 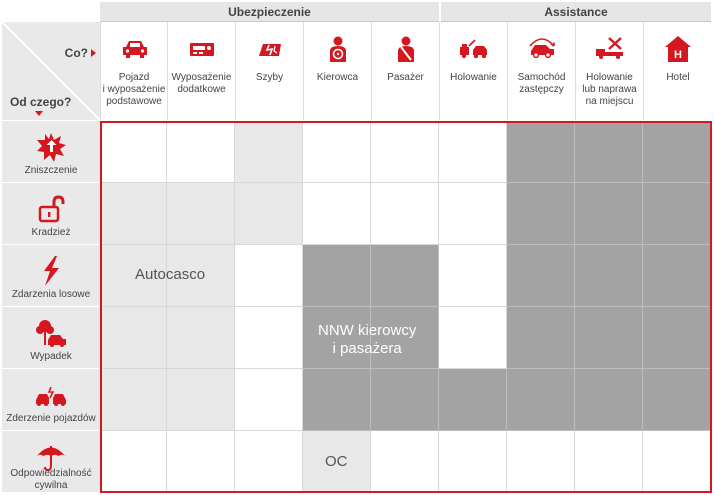 I want to click on matrix-corner: Co? Od czego?, so click(x=51, y=71).